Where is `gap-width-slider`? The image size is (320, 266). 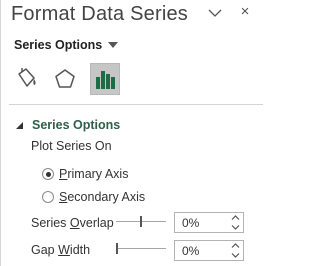 gap-width-slider is located at coordinates (141, 249).